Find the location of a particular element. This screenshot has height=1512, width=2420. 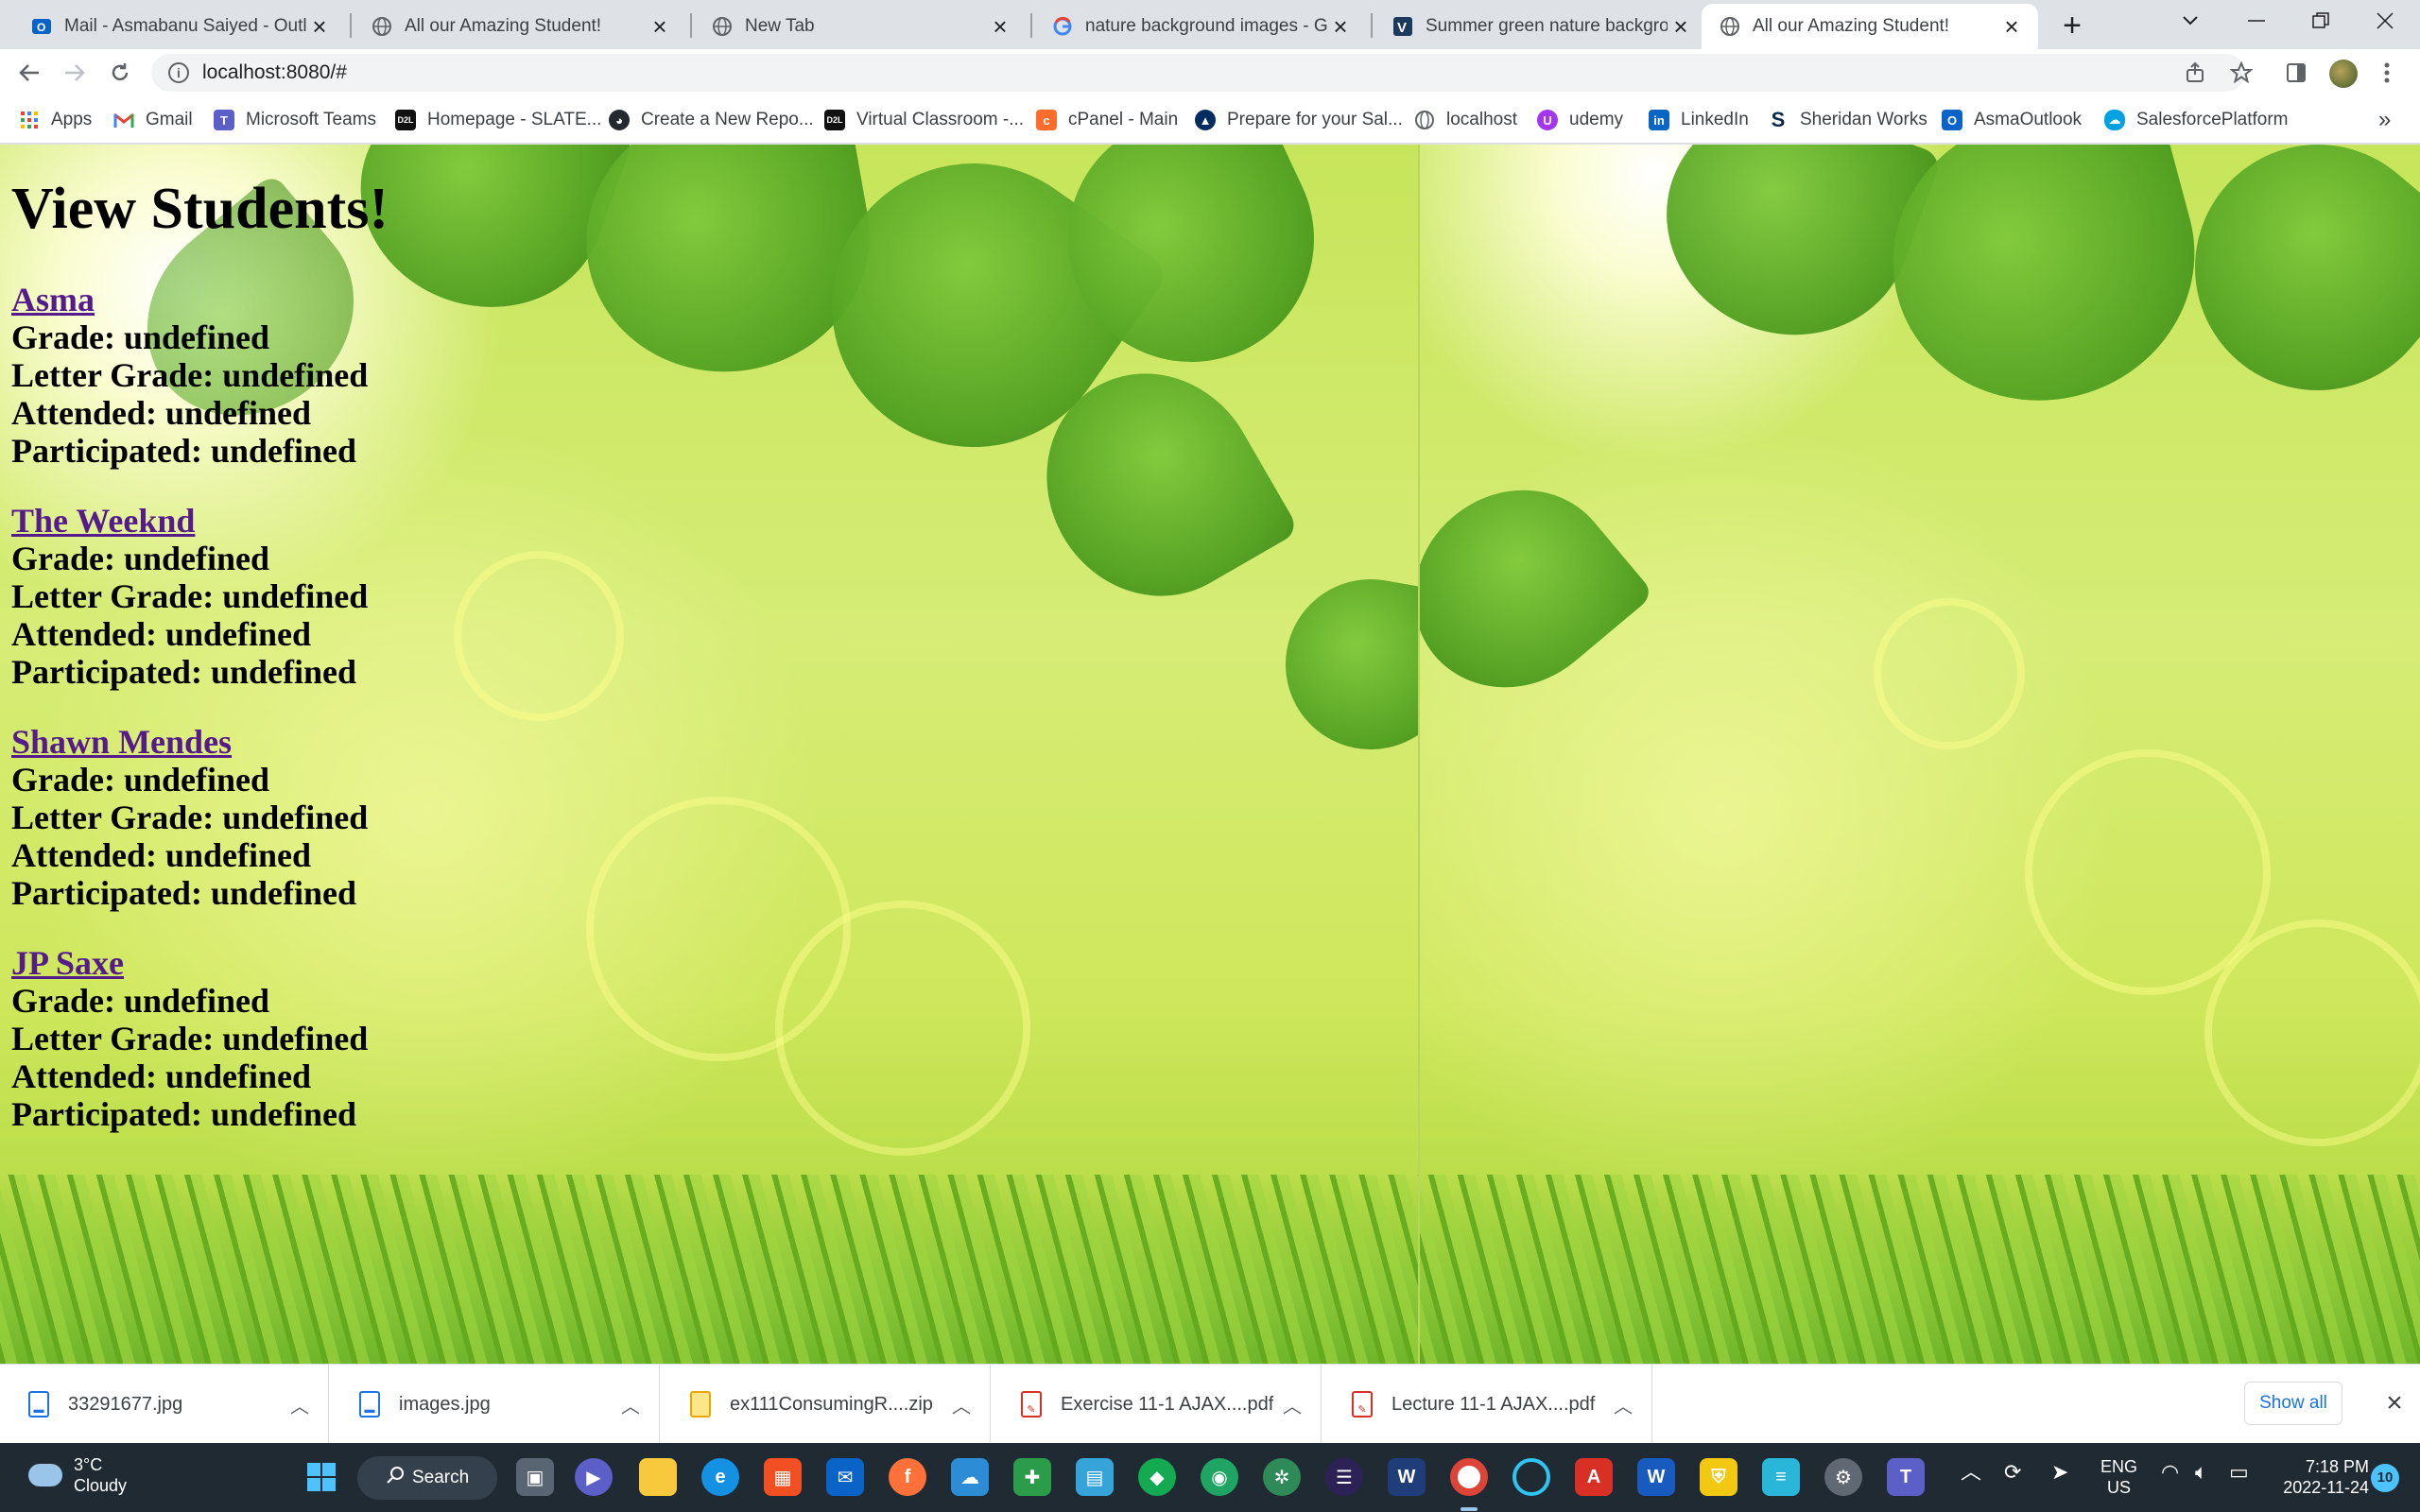

tab-search-chevron-icon is located at coordinates (2190, 21).